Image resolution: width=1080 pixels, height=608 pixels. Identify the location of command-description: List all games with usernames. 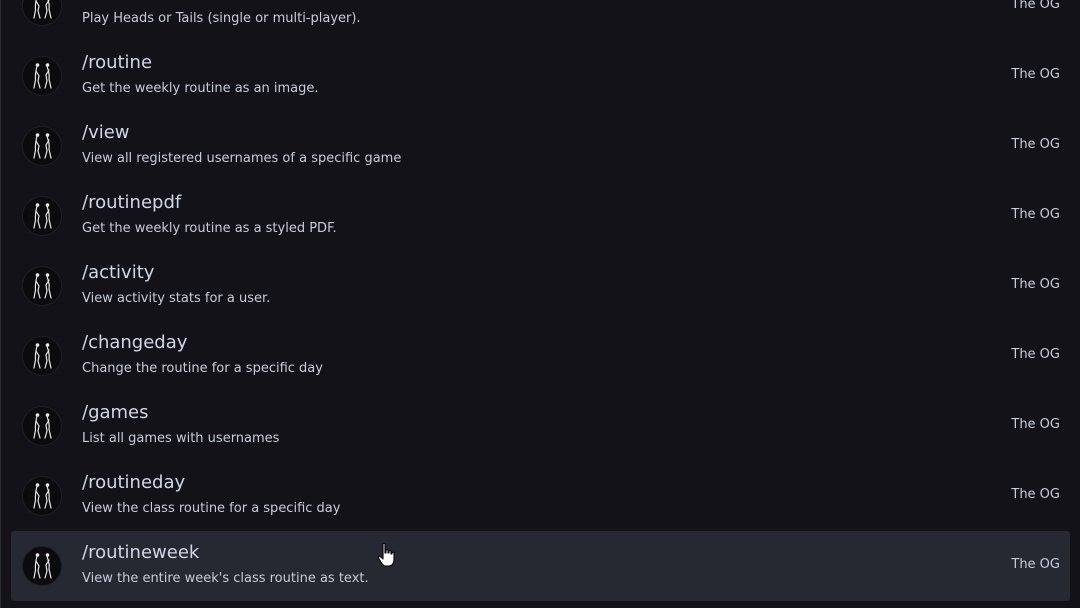
(181, 438).